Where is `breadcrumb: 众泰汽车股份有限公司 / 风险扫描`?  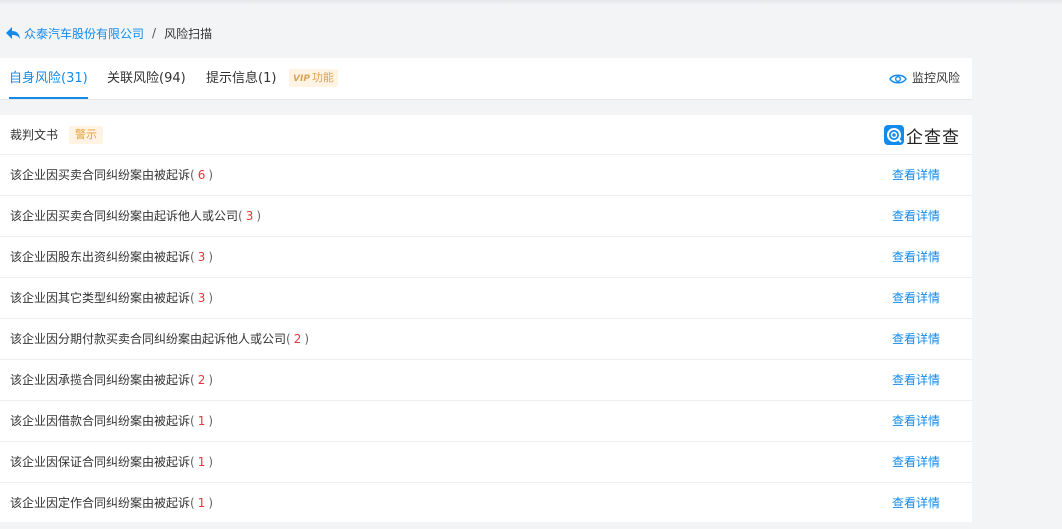 breadcrumb: 众泰汽车股份有限公司 / 风险扫描 is located at coordinates (108, 33).